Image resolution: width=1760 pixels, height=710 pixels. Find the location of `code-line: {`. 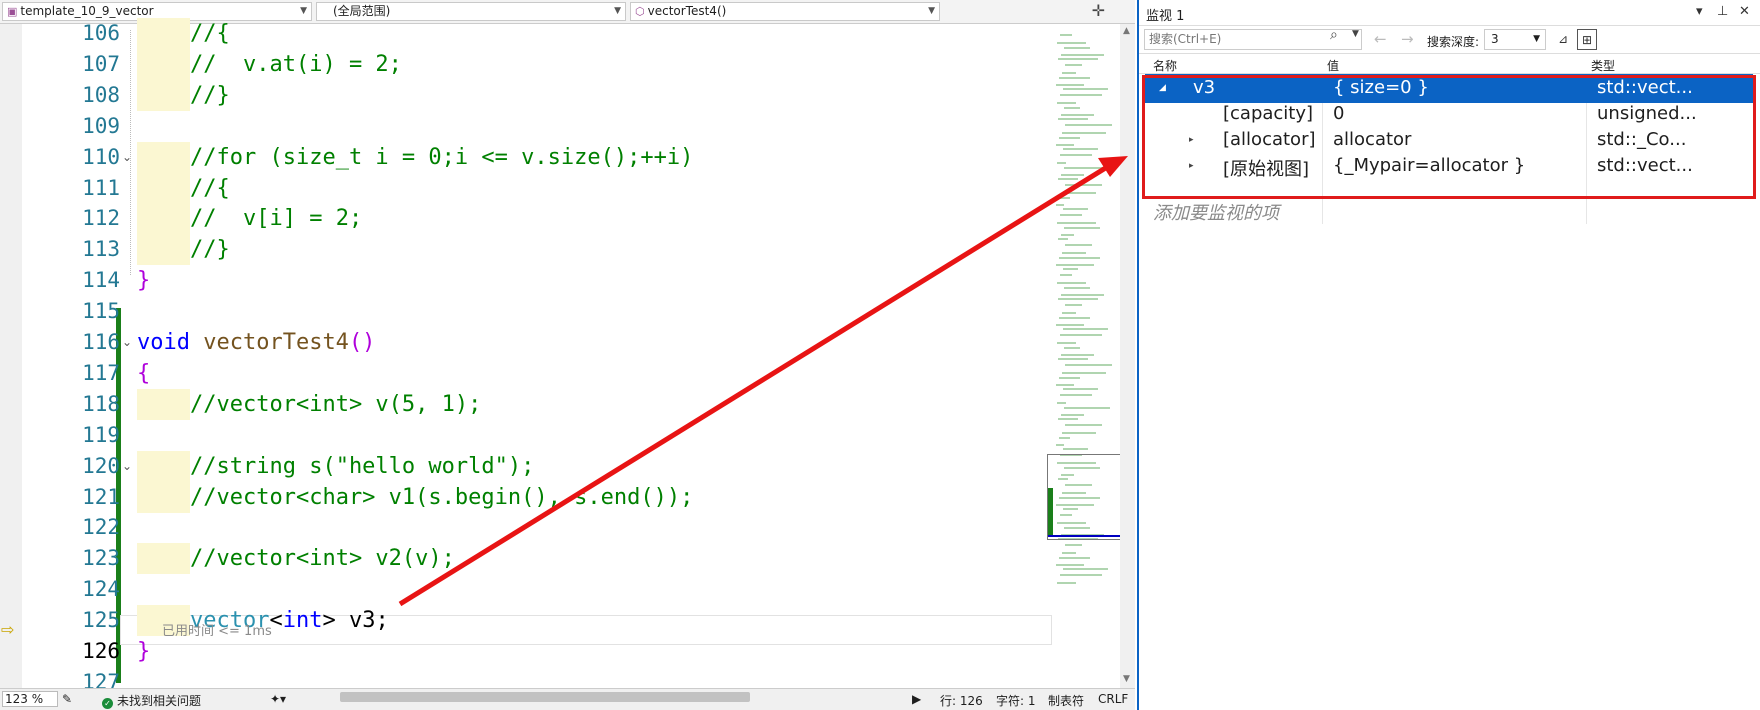

code-line: { is located at coordinates (143, 373).